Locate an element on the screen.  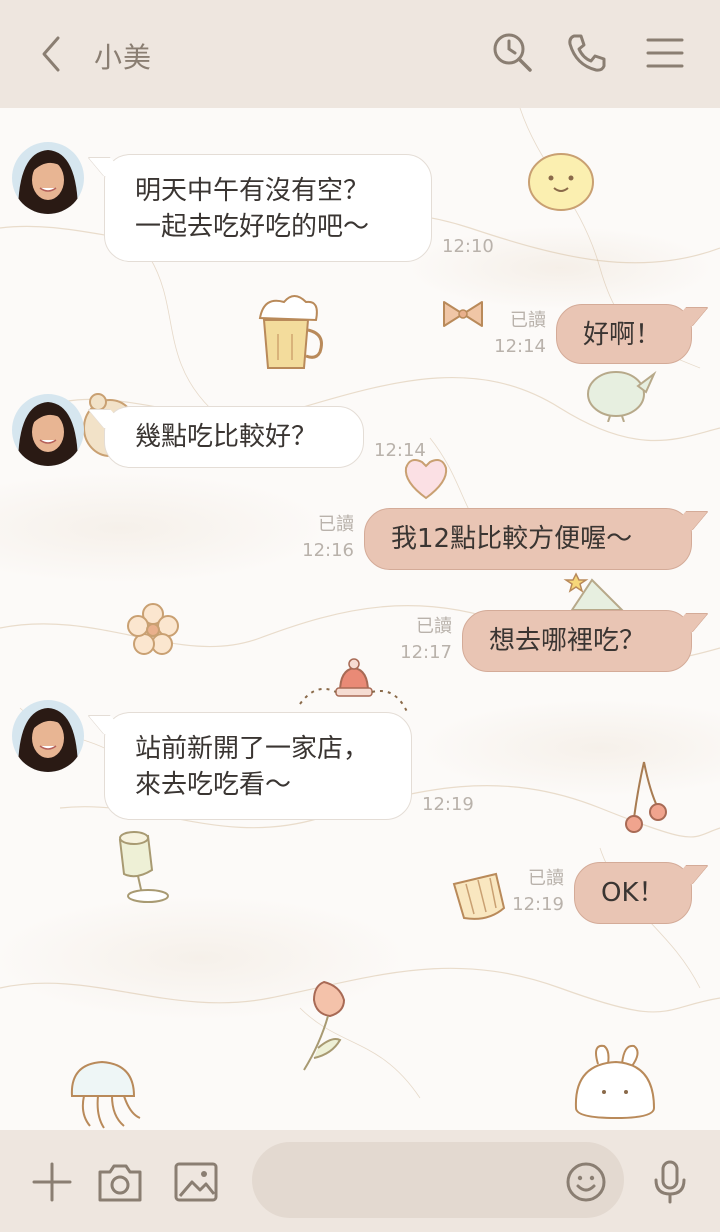
message-bubble-outgoing: 我12點比較方便喔～ is located at coordinates (528, 539).